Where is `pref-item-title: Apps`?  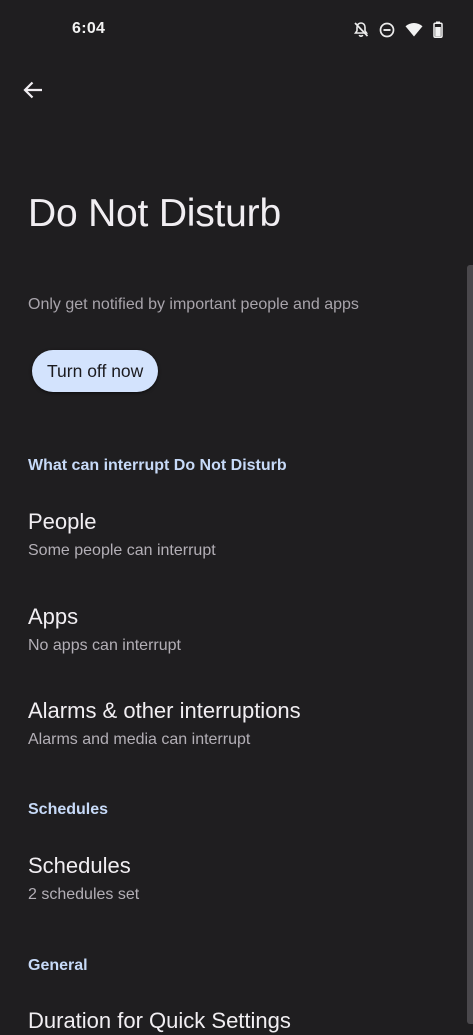
pref-item-title: Apps is located at coordinates (53, 616).